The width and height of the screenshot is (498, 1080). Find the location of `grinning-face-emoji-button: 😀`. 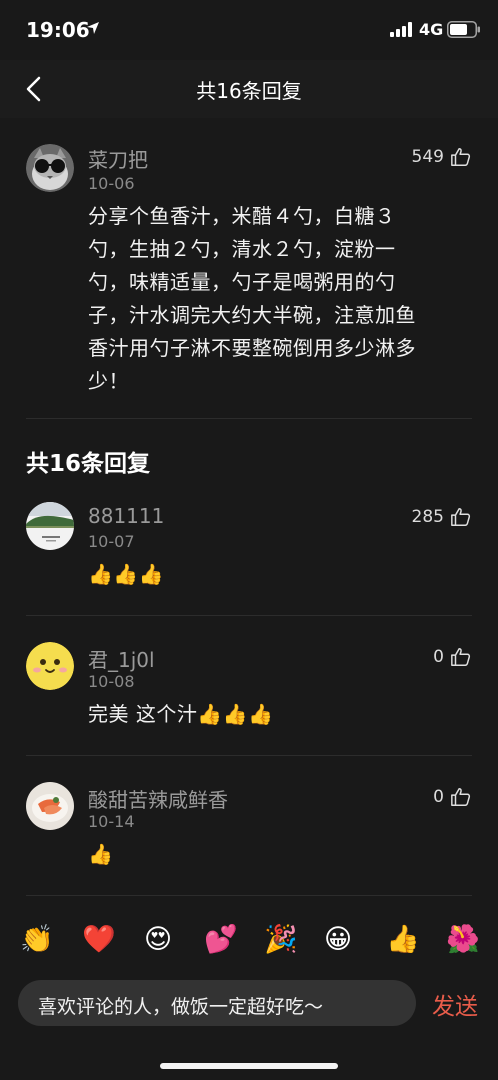

grinning-face-emoji-button: 😀 is located at coordinates (338, 940).